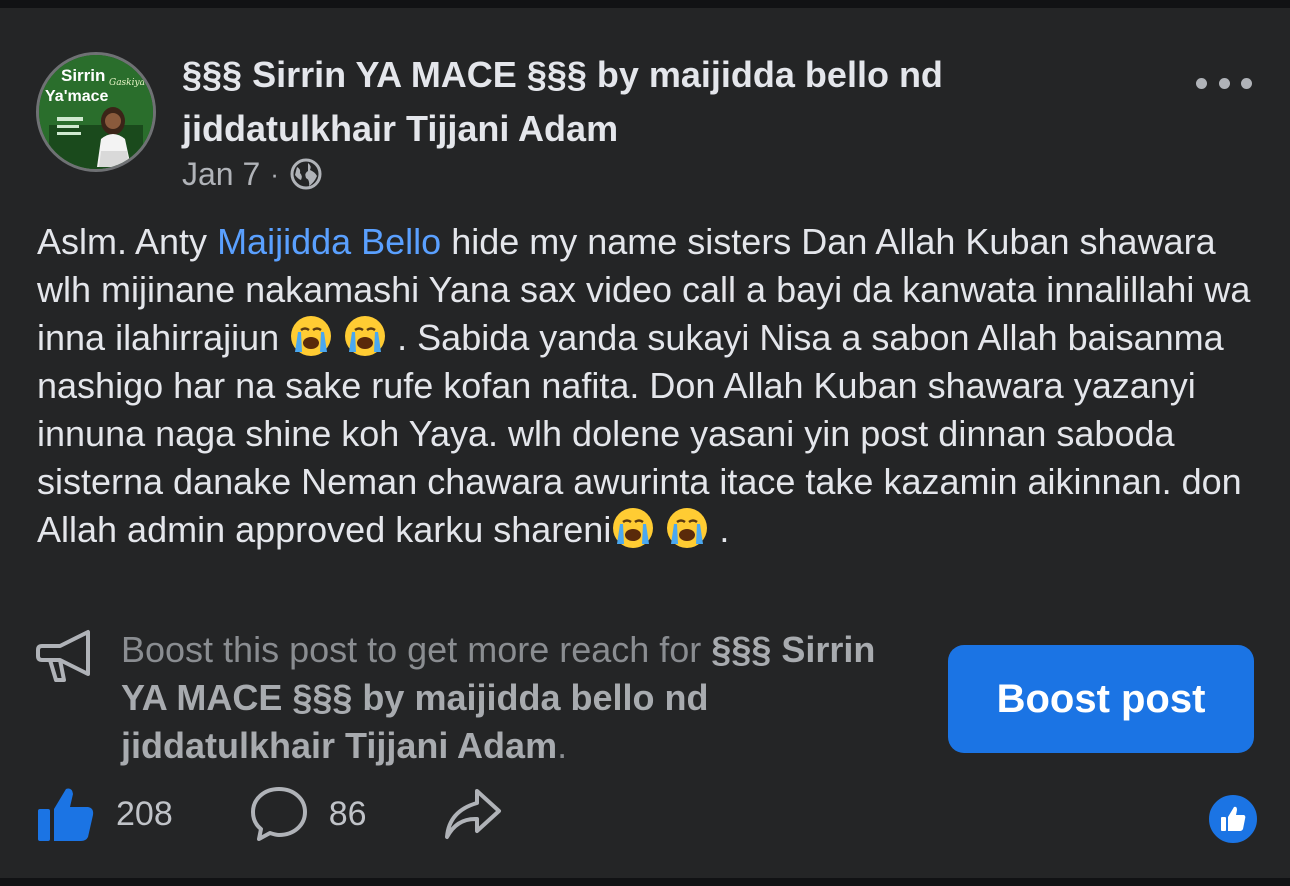  Describe the element at coordinates (127, 241) in the screenshot. I see `body-text-part1: Aslm. Anty` at that location.